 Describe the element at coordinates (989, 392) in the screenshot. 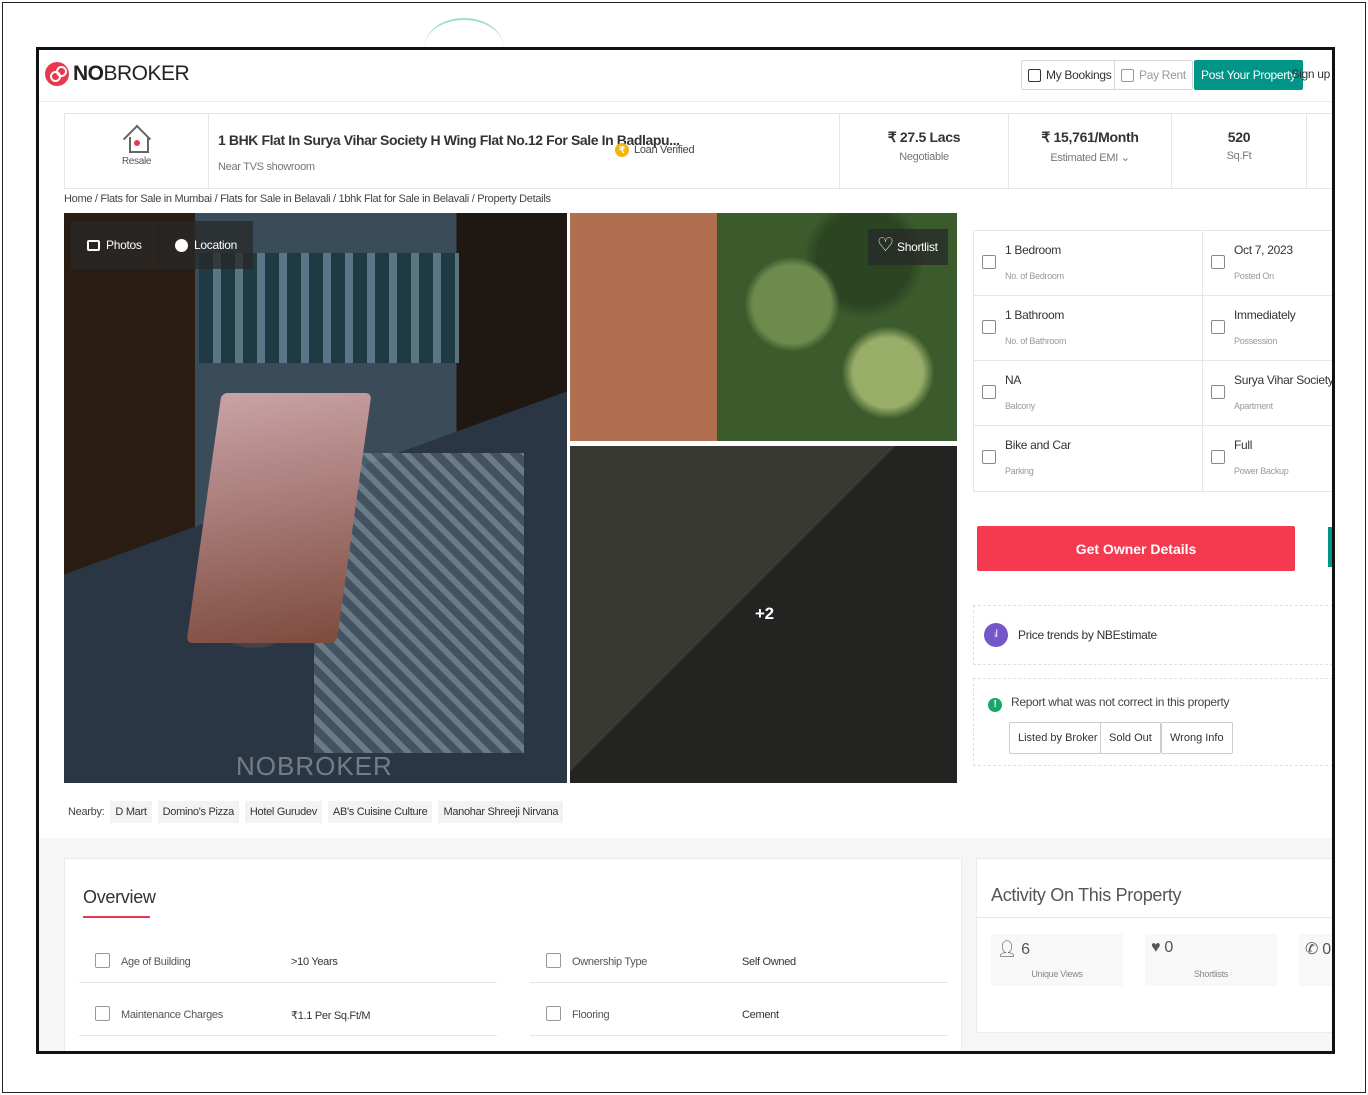

I see `balcony-icon` at that location.